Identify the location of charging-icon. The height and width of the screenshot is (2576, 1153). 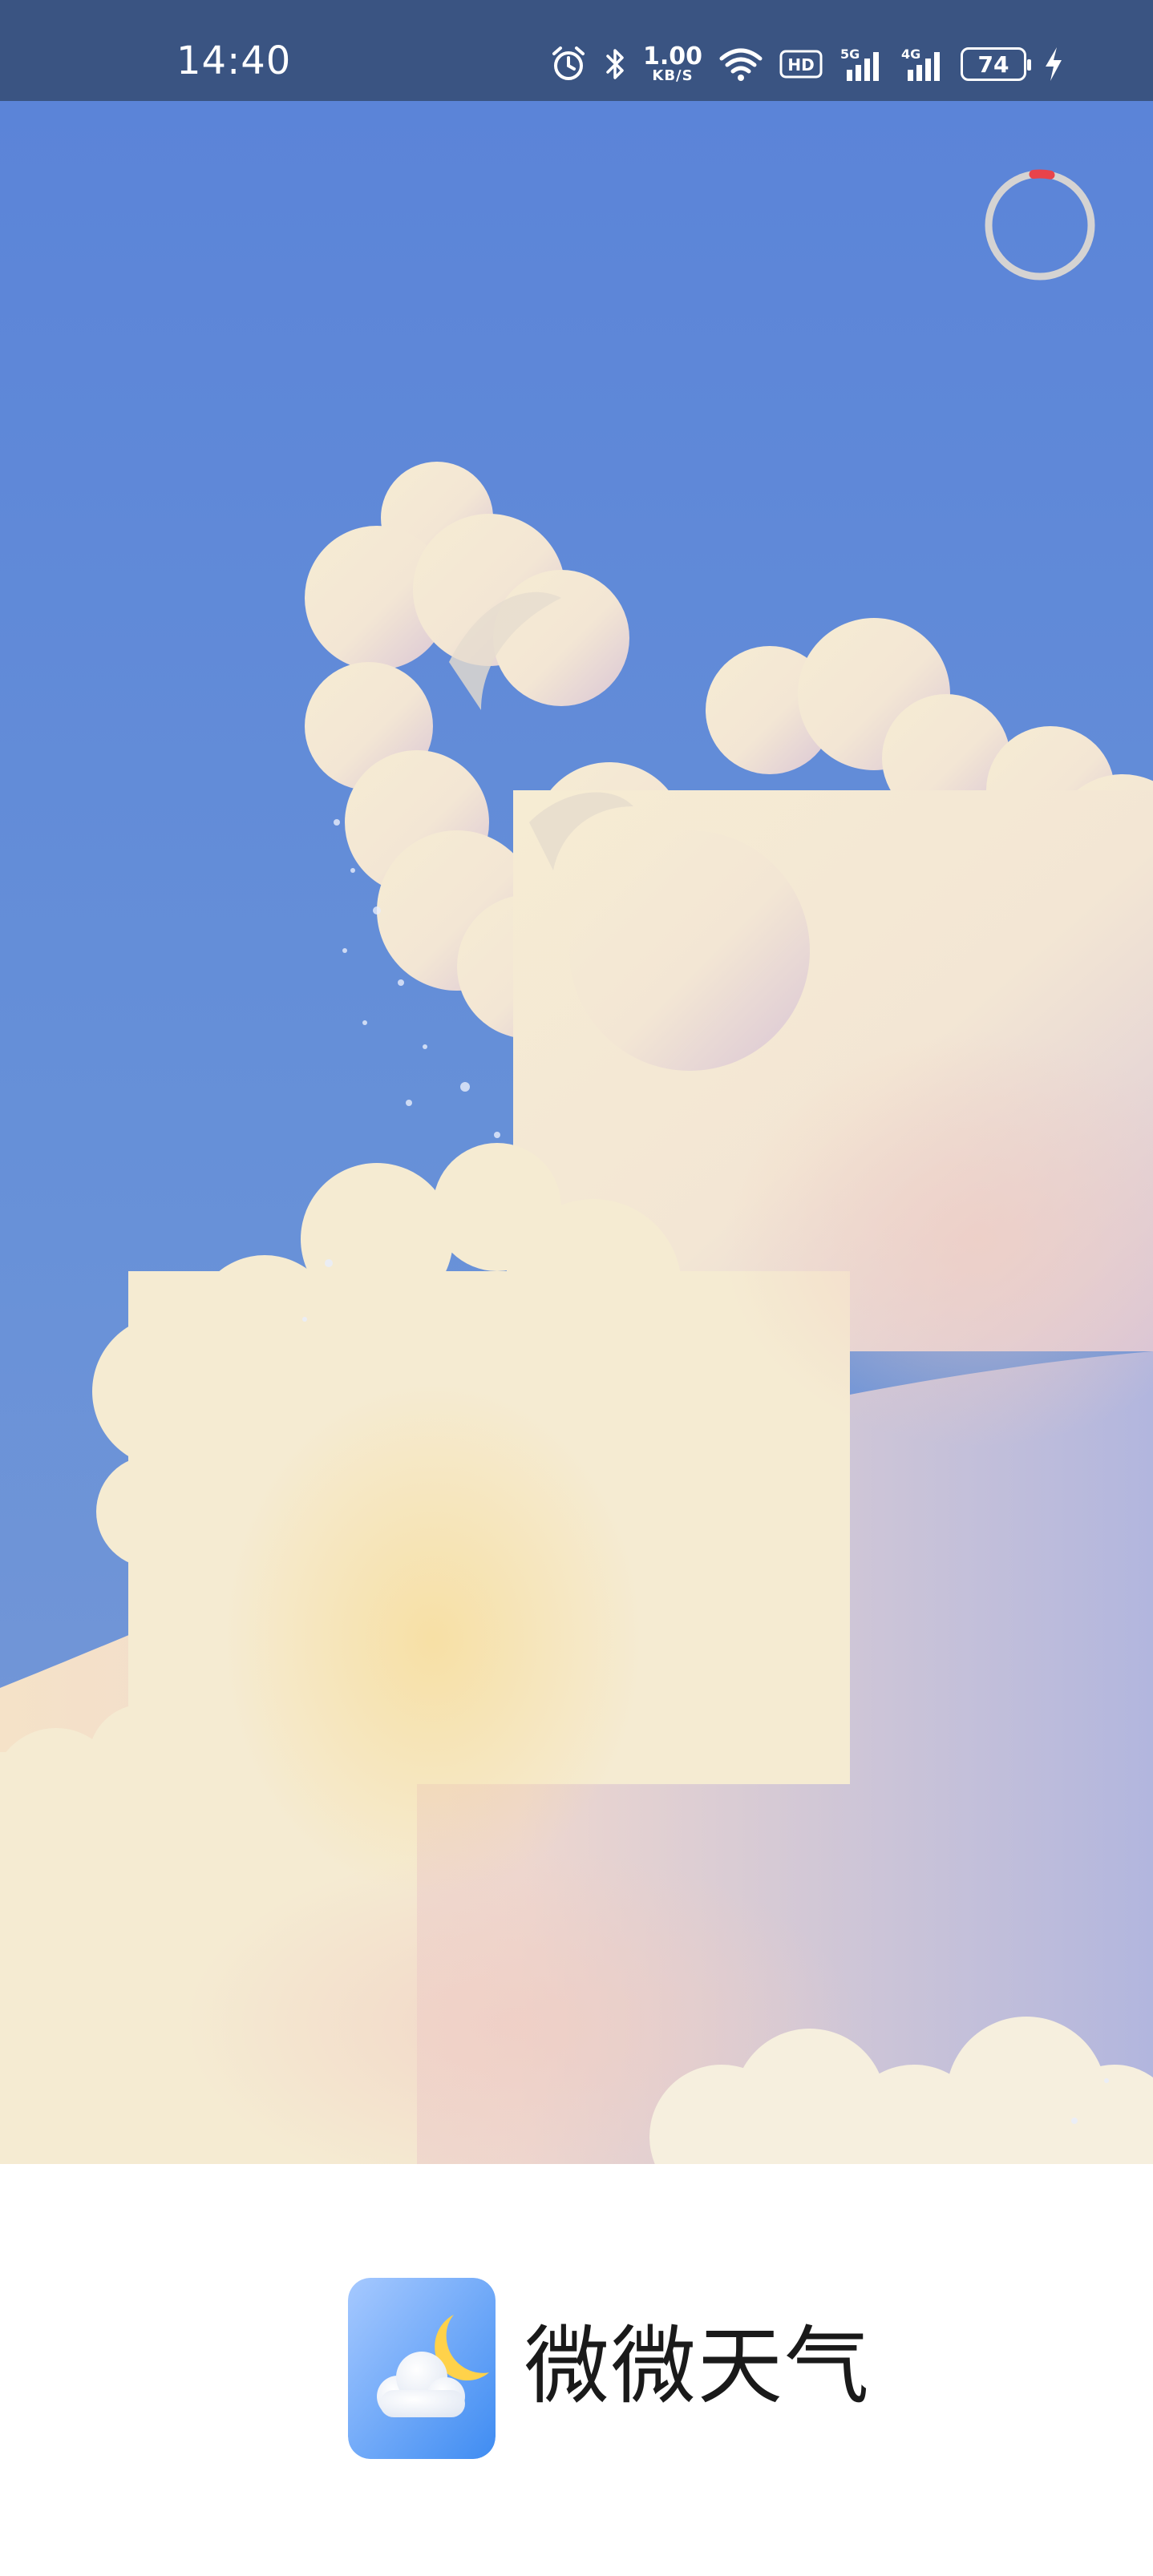
(1053, 64).